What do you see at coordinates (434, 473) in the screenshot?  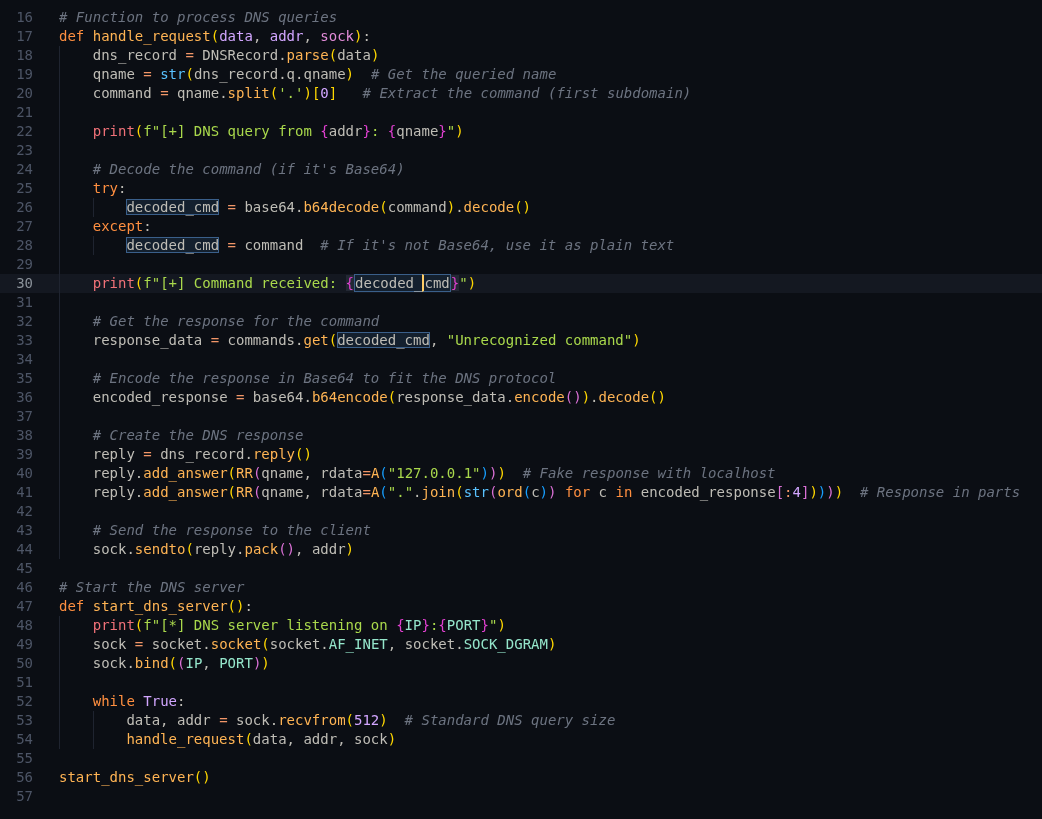 I see `code-line: reply.add_answer(RR(qname, rdata=A("127.0.0.1"))) # Fake response with localhost` at bounding box center [434, 473].